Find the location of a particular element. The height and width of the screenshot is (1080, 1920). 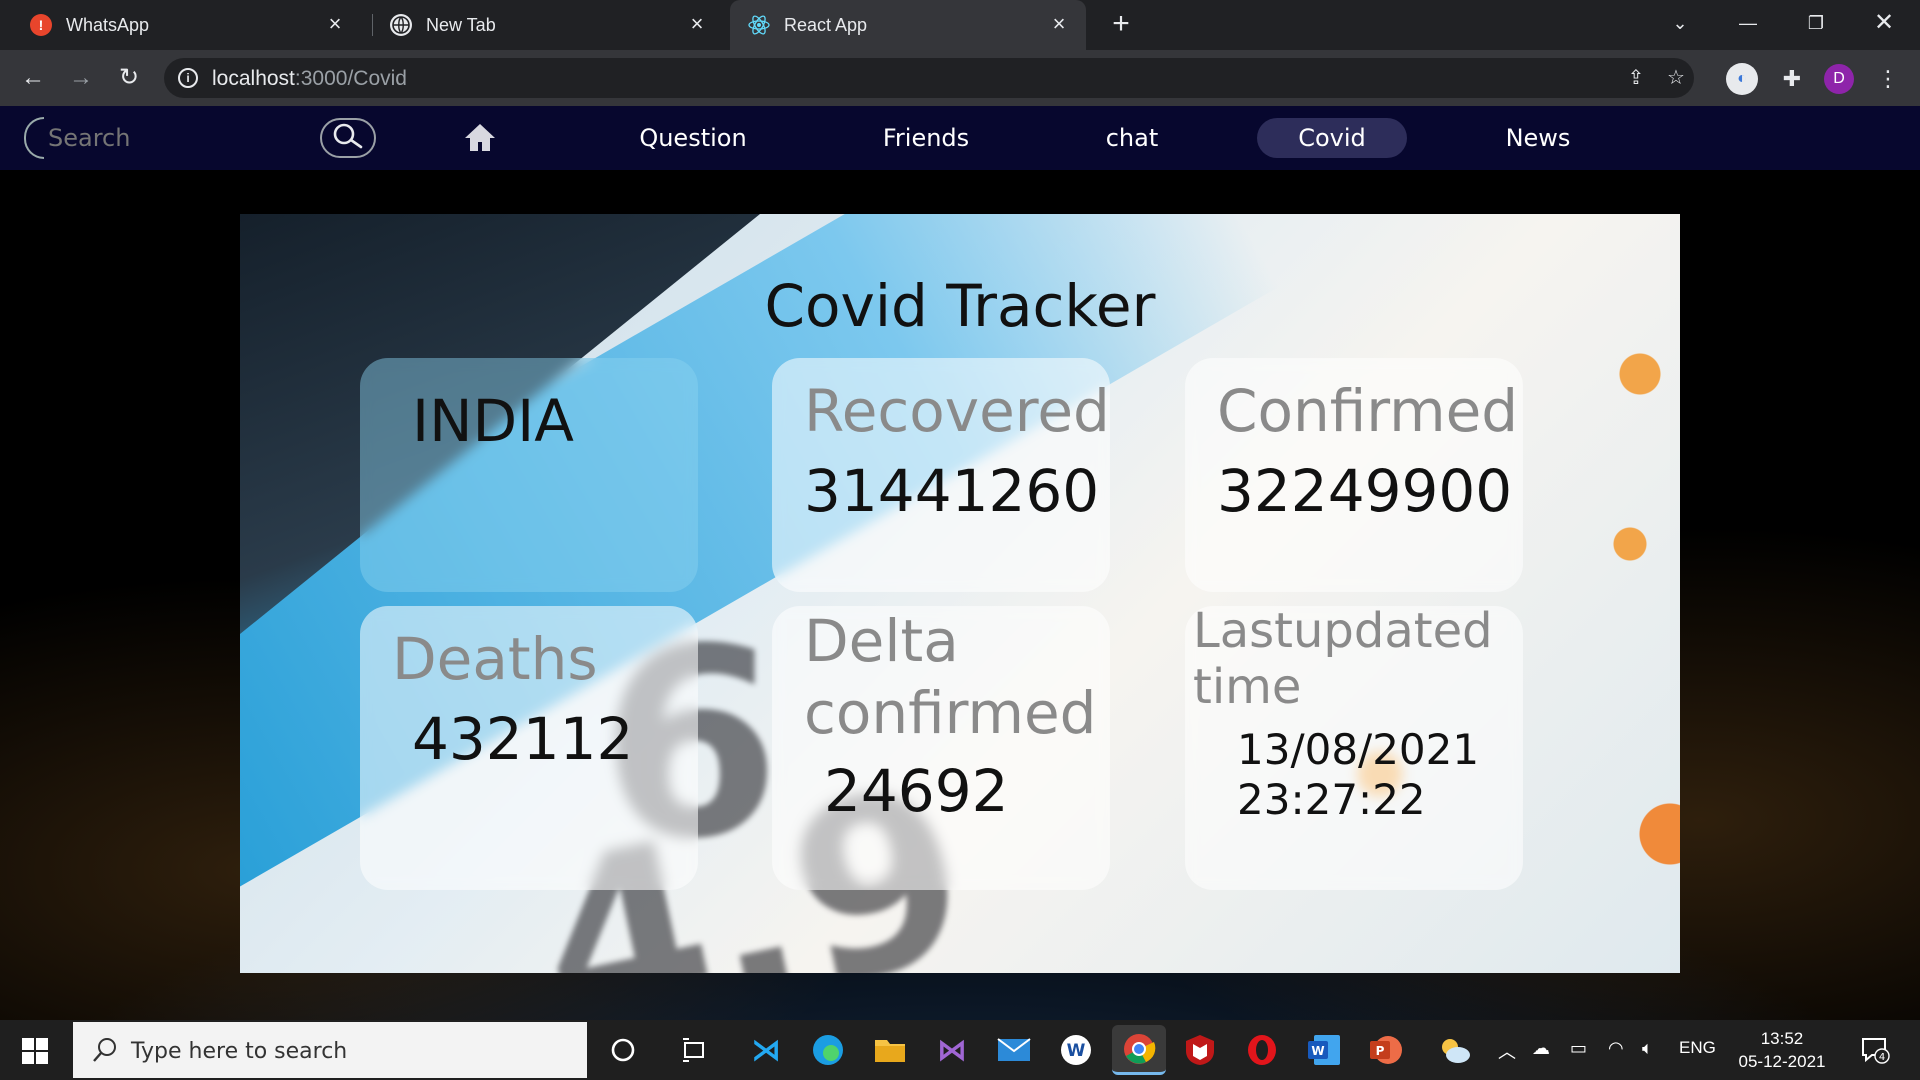

last-updated-label-line1: Lastupdated is located at coordinates (1343, 631).